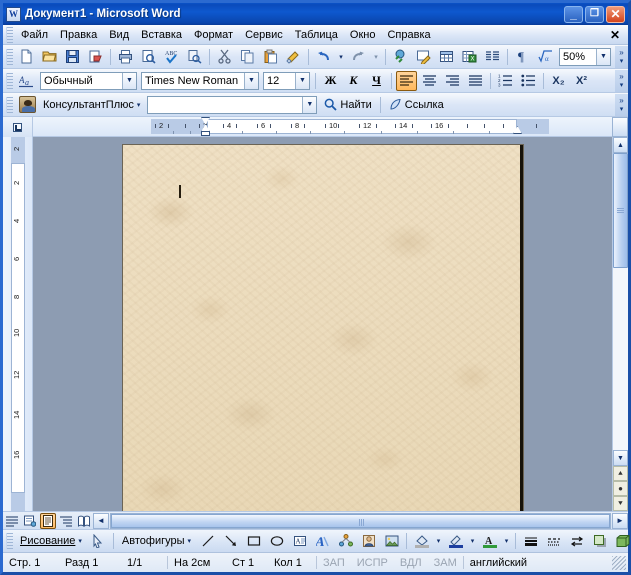  Describe the element at coordinates (293, 57) in the screenshot. I see `format-painter-icon` at that location.